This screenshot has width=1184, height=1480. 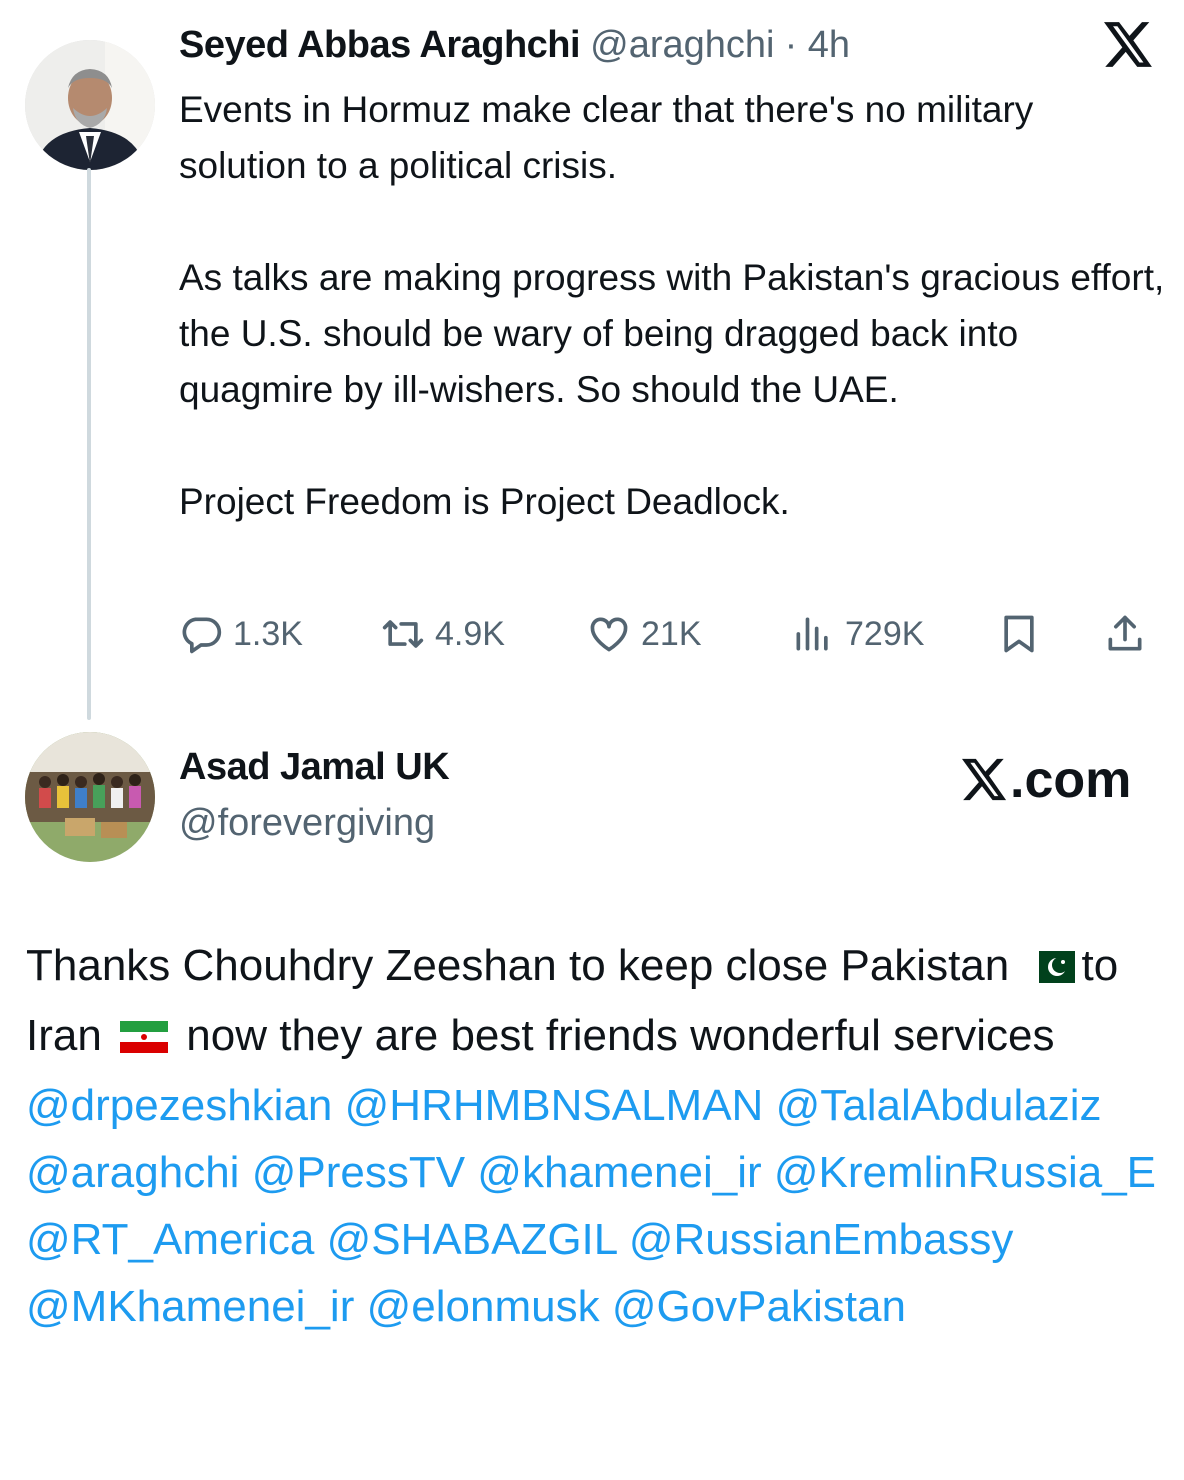 What do you see at coordinates (483, 1306) in the screenshot?
I see `mention-link: @elonmusk` at bounding box center [483, 1306].